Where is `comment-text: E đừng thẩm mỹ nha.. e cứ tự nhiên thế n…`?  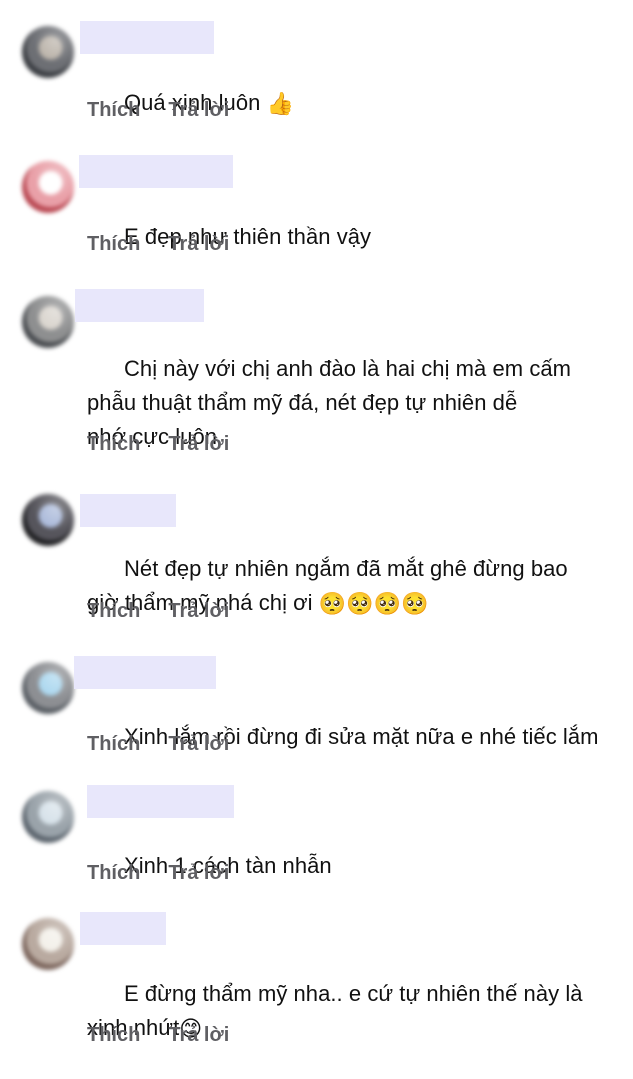 comment-text: E đừng thẩm mỹ nha.. e cứ tự nhiên thế n… is located at coordinates (356, 1011).